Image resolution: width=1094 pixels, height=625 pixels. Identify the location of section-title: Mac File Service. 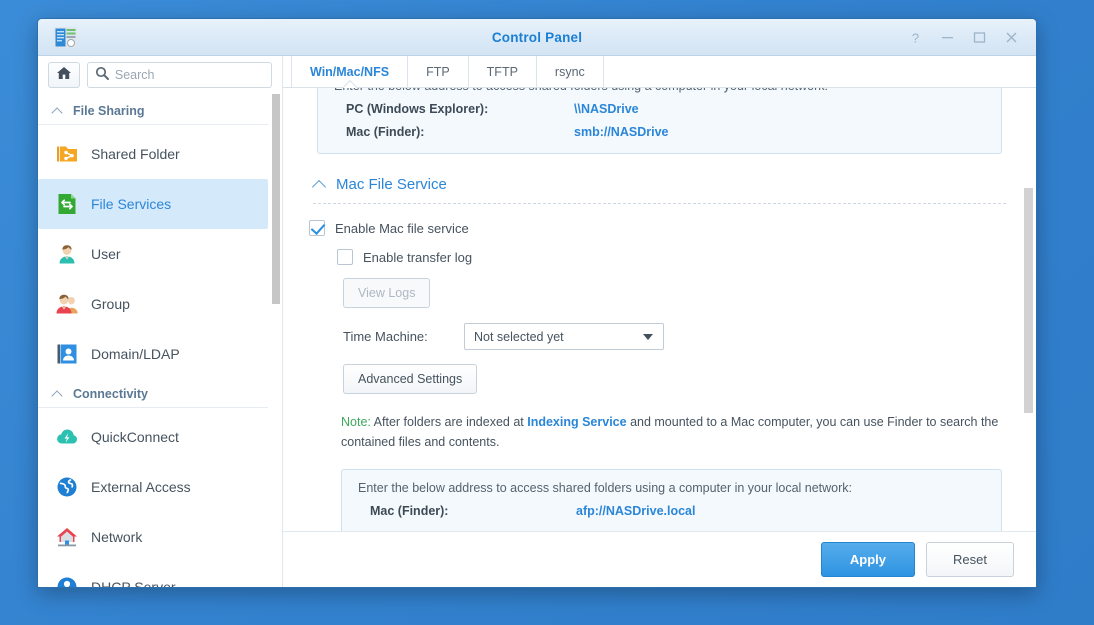
(391, 184).